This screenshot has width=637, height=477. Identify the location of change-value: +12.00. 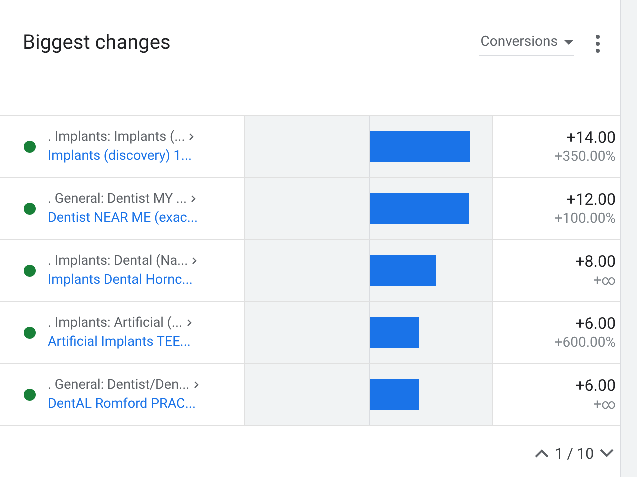
(591, 199).